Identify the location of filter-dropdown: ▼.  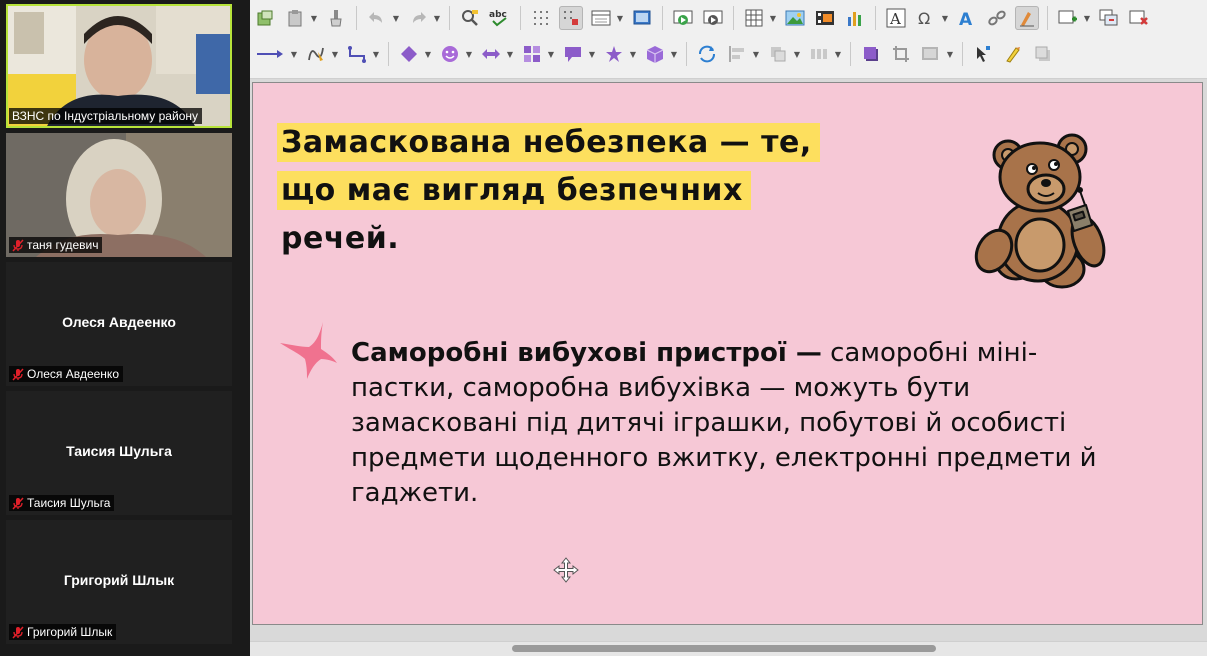
(950, 54).